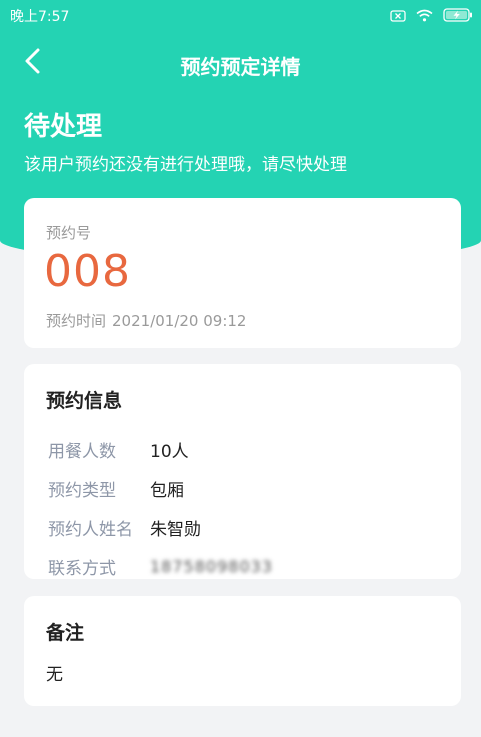  I want to click on close-box-icon, so click(398, 16).